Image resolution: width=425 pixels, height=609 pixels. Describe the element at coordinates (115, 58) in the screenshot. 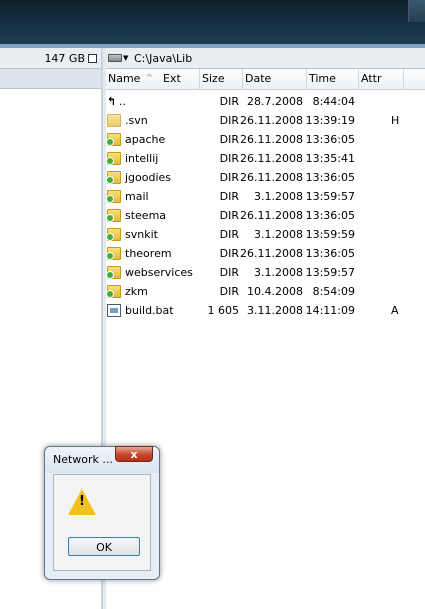

I see `hard-drive-icon` at that location.